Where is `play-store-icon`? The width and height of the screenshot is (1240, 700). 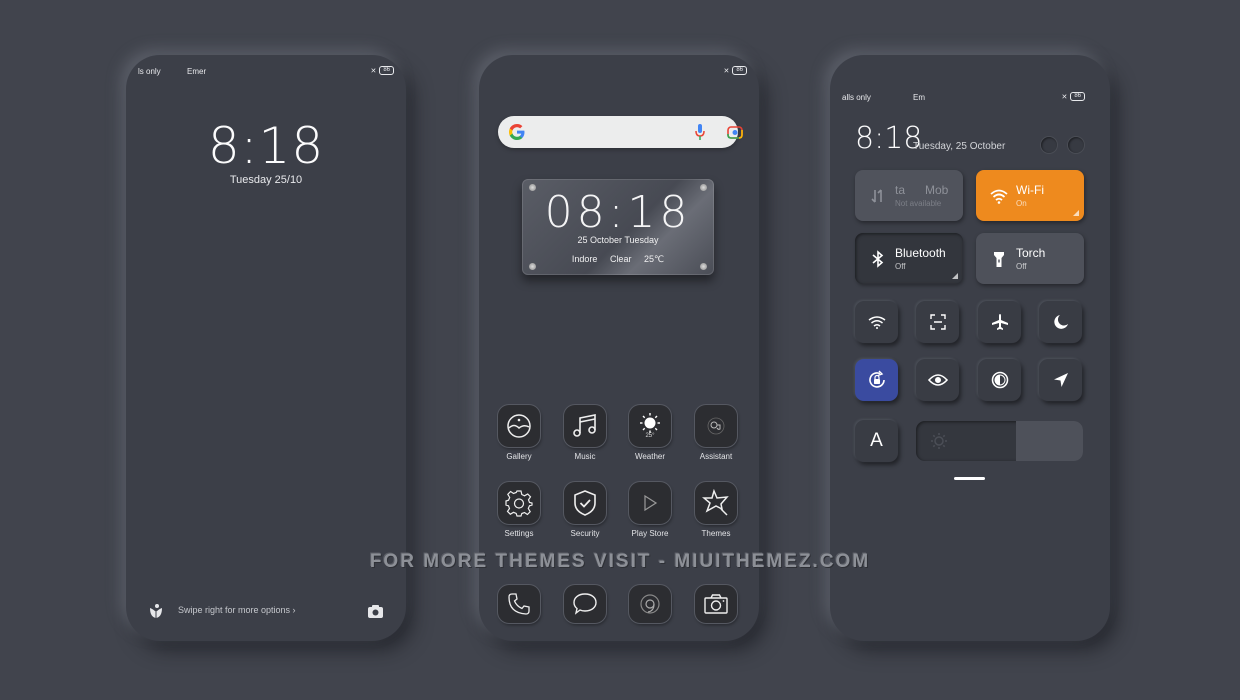 play-store-icon is located at coordinates (651, 503).